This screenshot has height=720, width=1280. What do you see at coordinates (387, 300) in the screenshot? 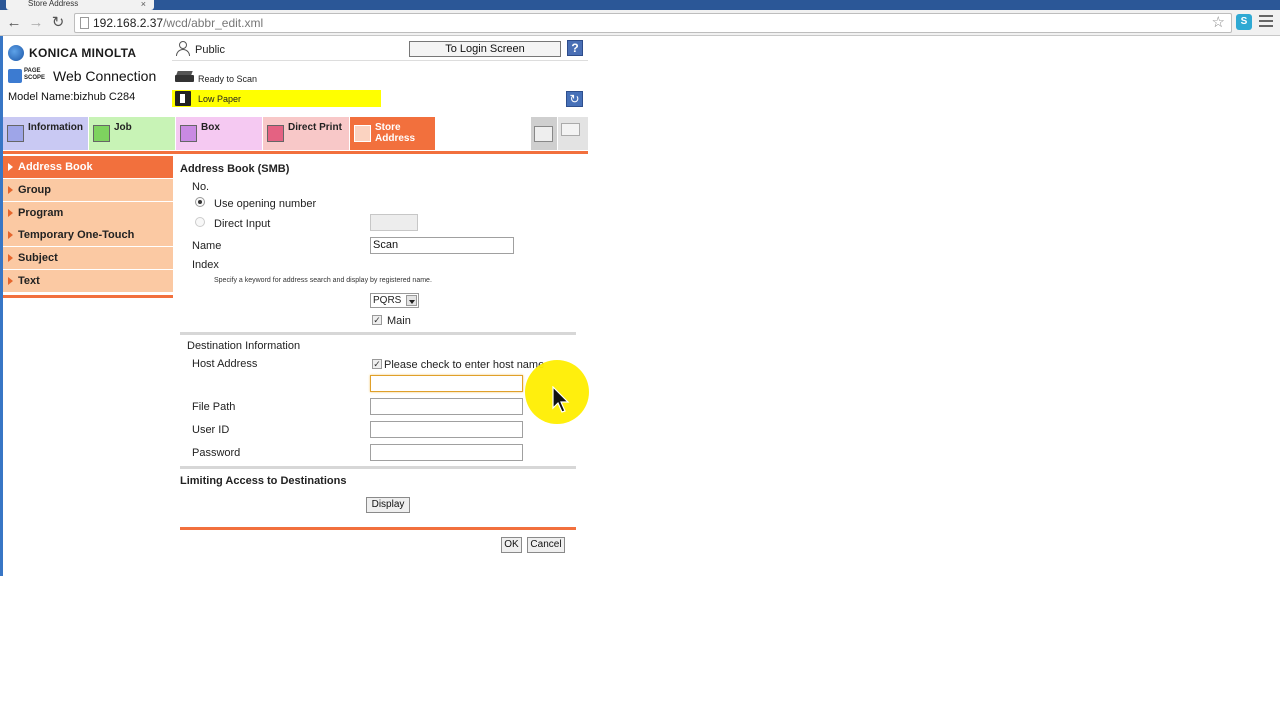
I see `index-select-value: PQRS` at bounding box center [387, 300].